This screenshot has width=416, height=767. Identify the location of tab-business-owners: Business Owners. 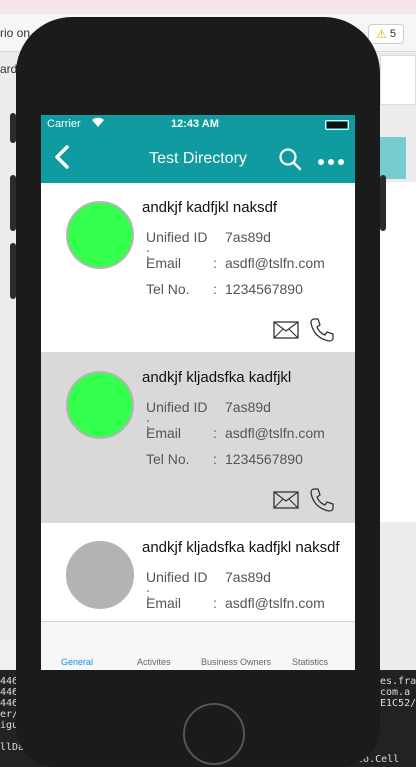
(236, 662).